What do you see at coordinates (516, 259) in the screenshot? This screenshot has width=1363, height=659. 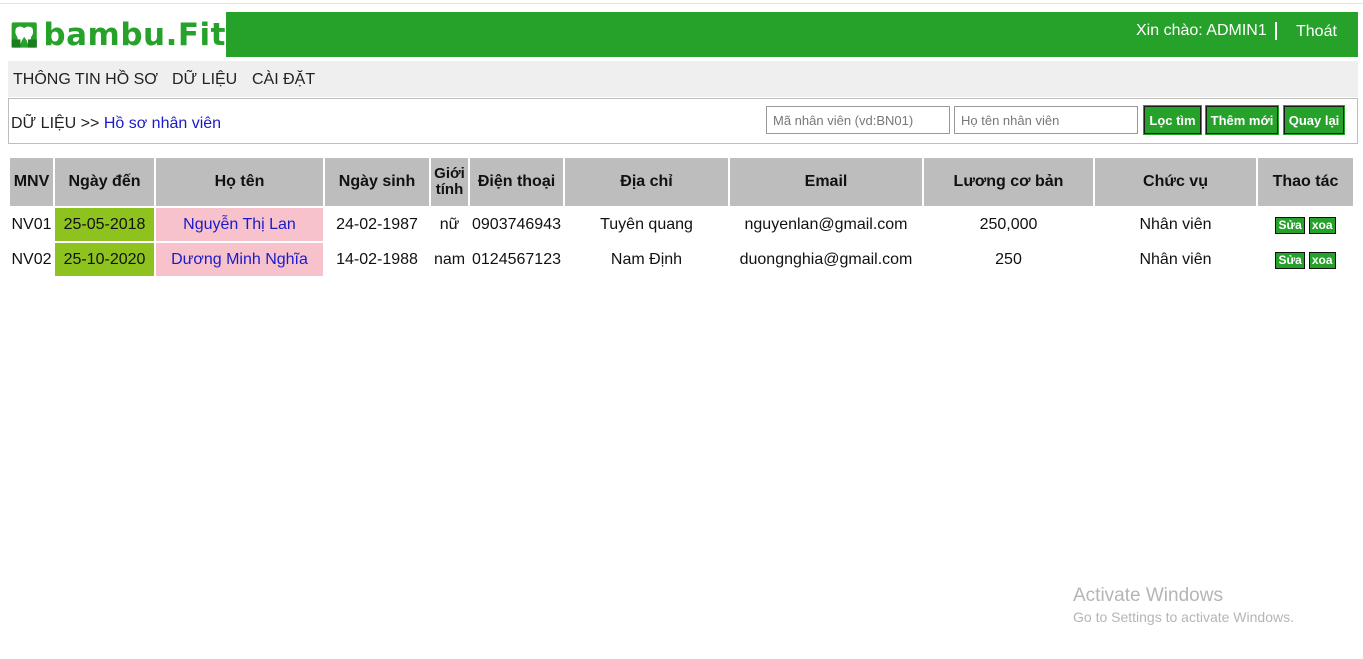 I see `cell-phone: 0124567123` at bounding box center [516, 259].